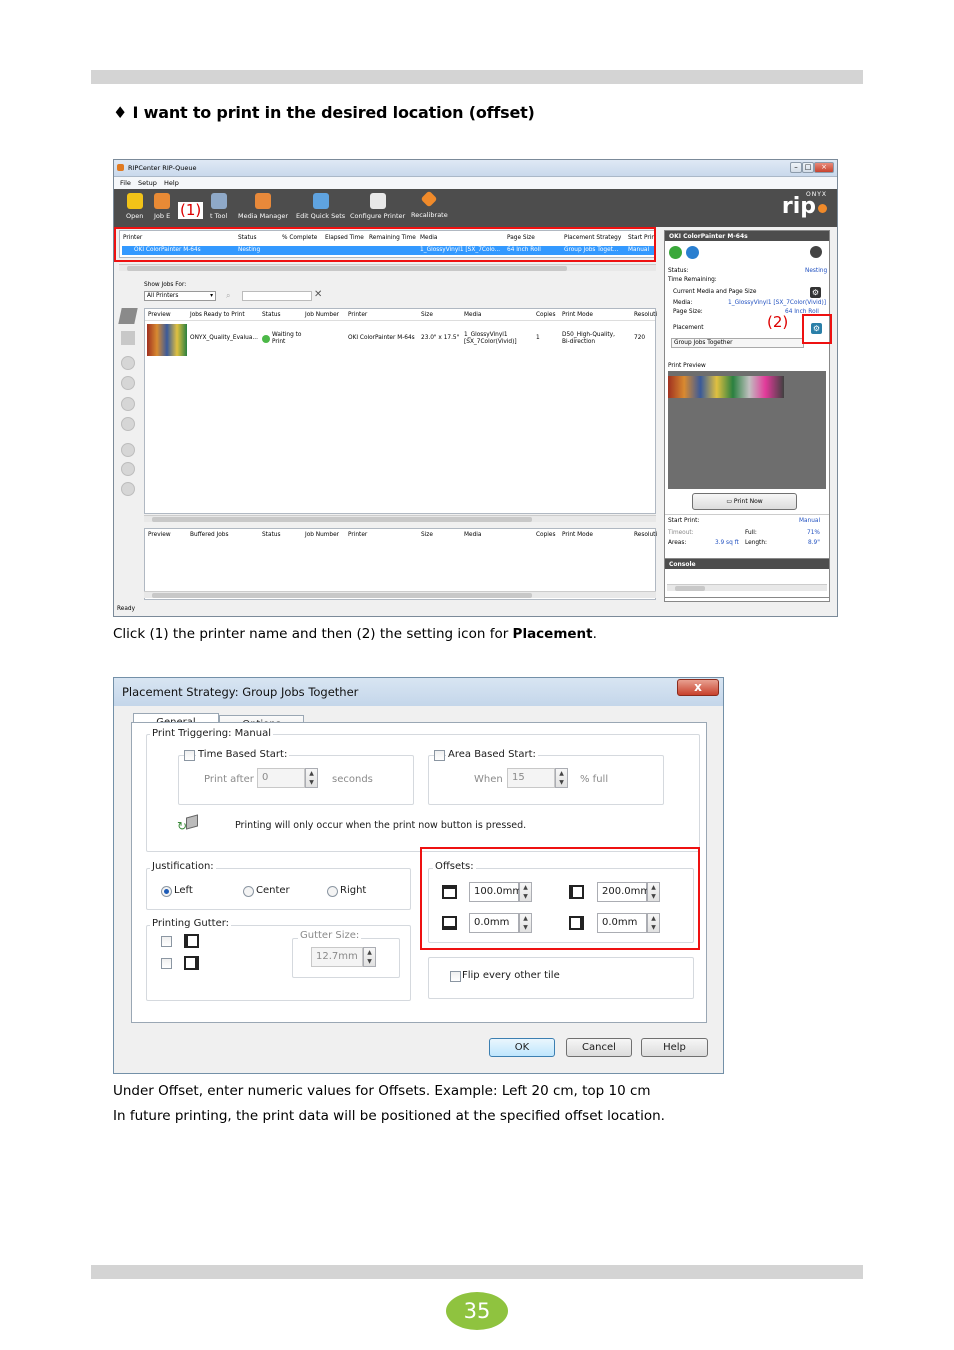  Describe the element at coordinates (674, 1047) in the screenshot. I see `help-button: Help` at that location.